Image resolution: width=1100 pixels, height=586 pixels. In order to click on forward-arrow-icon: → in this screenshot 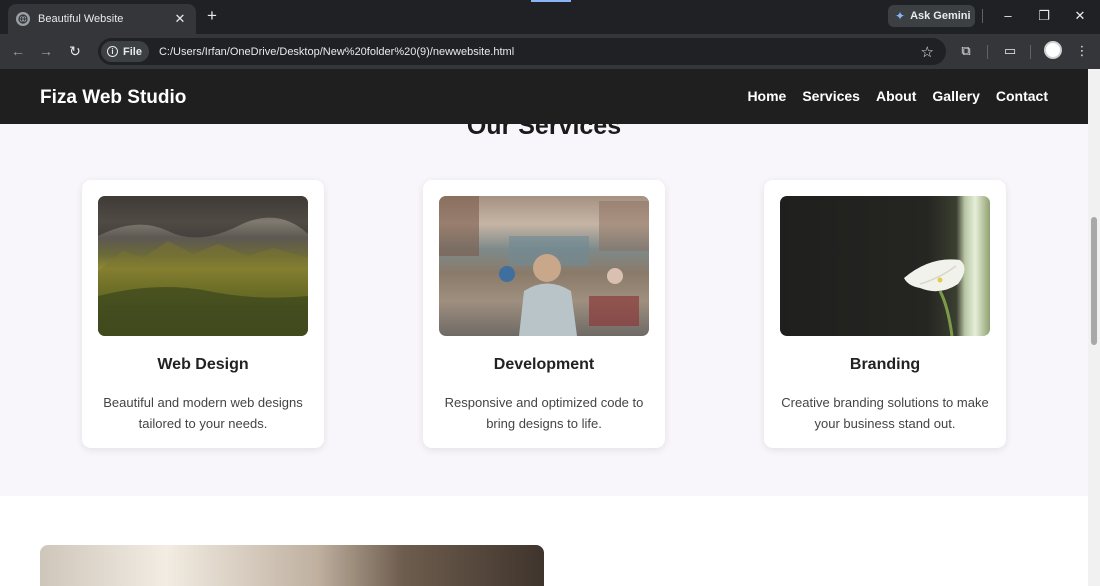, I will do `click(46, 51)`.